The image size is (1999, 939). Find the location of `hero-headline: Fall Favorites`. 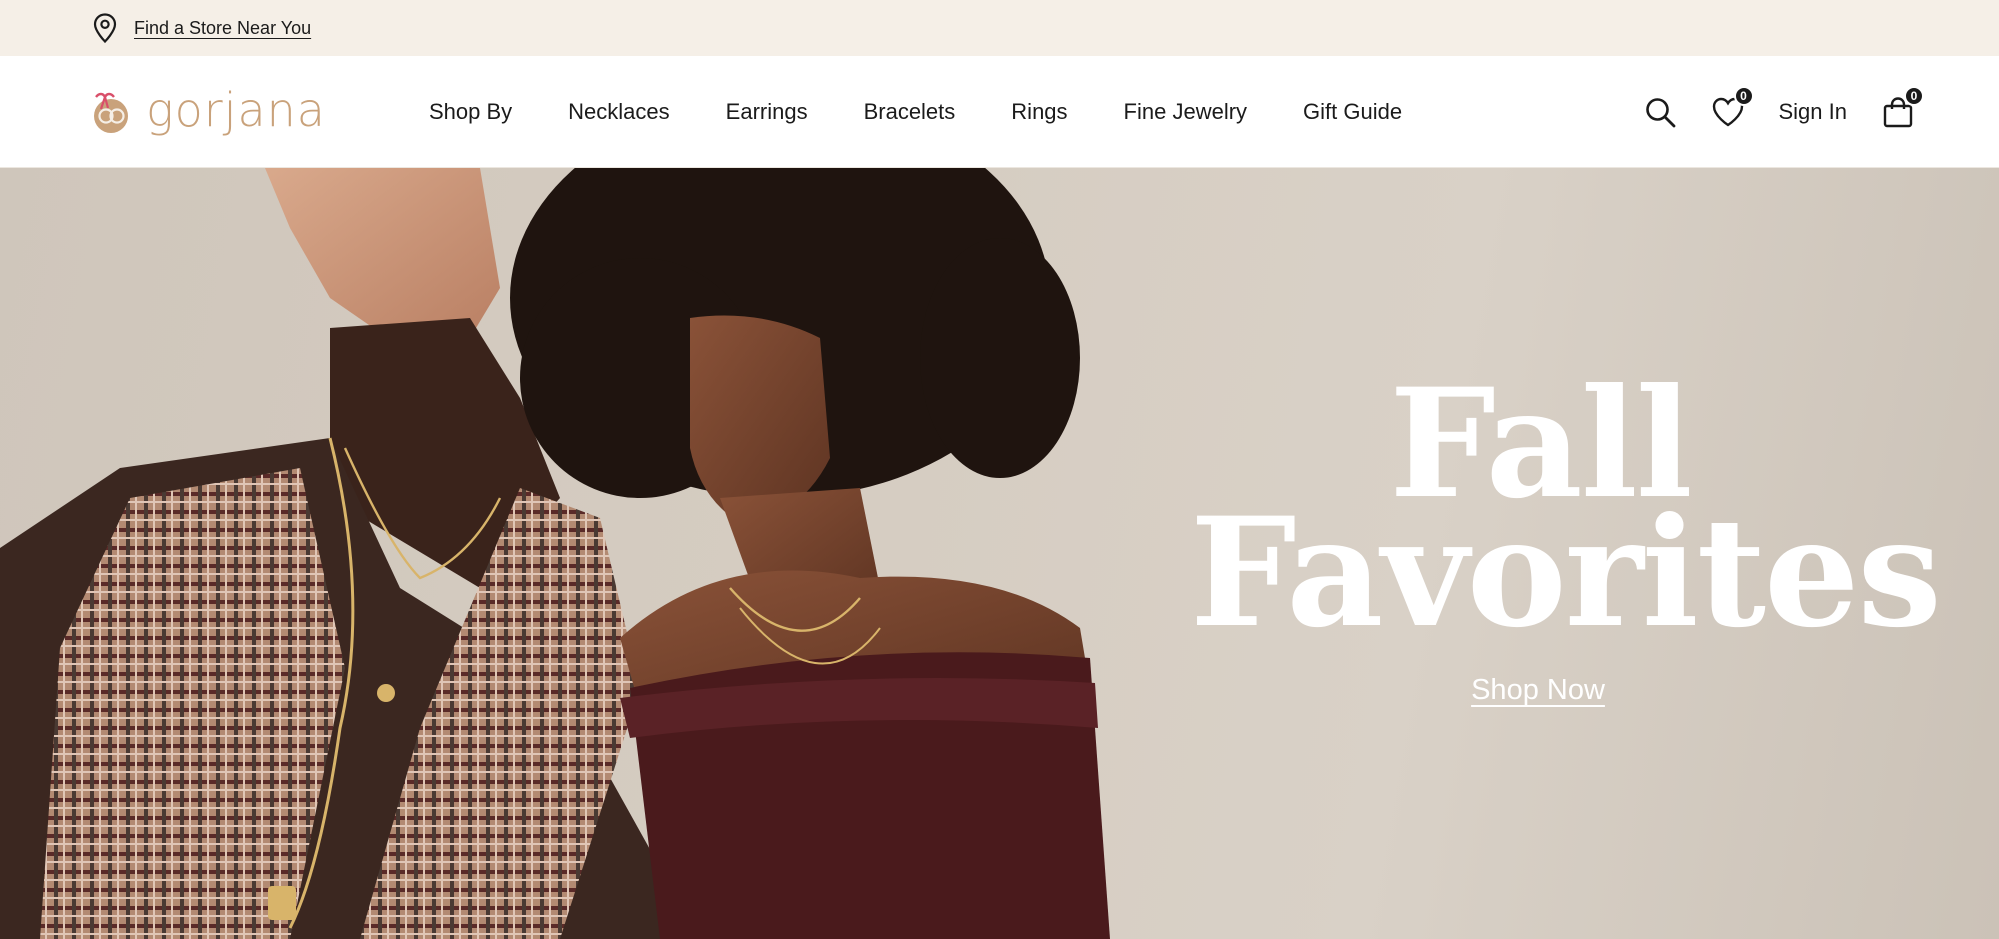

hero-headline: Fall Favorites is located at coordinates (1566, 515).